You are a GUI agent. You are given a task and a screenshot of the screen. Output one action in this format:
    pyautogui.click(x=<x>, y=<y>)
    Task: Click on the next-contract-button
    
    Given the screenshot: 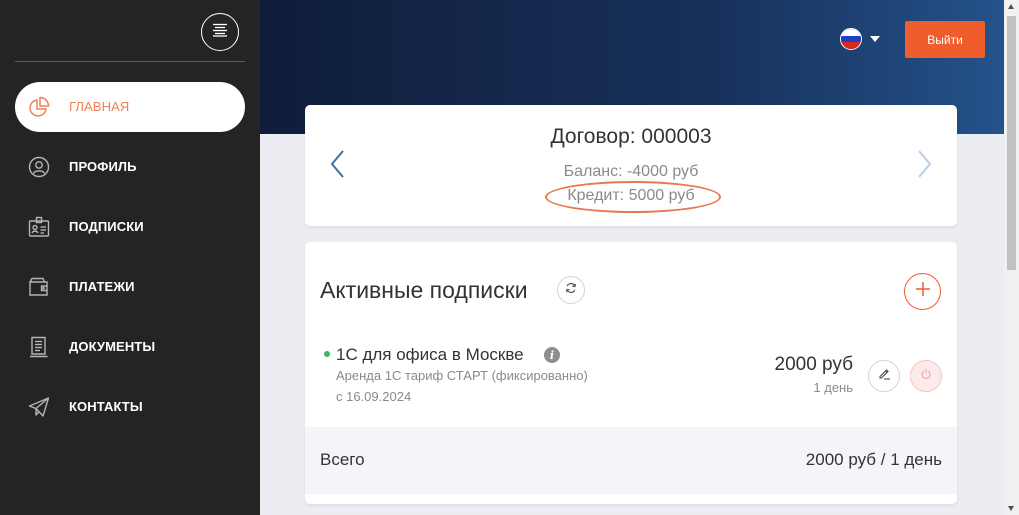 What is the action you would take?
    pyautogui.click(x=923, y=164)
    